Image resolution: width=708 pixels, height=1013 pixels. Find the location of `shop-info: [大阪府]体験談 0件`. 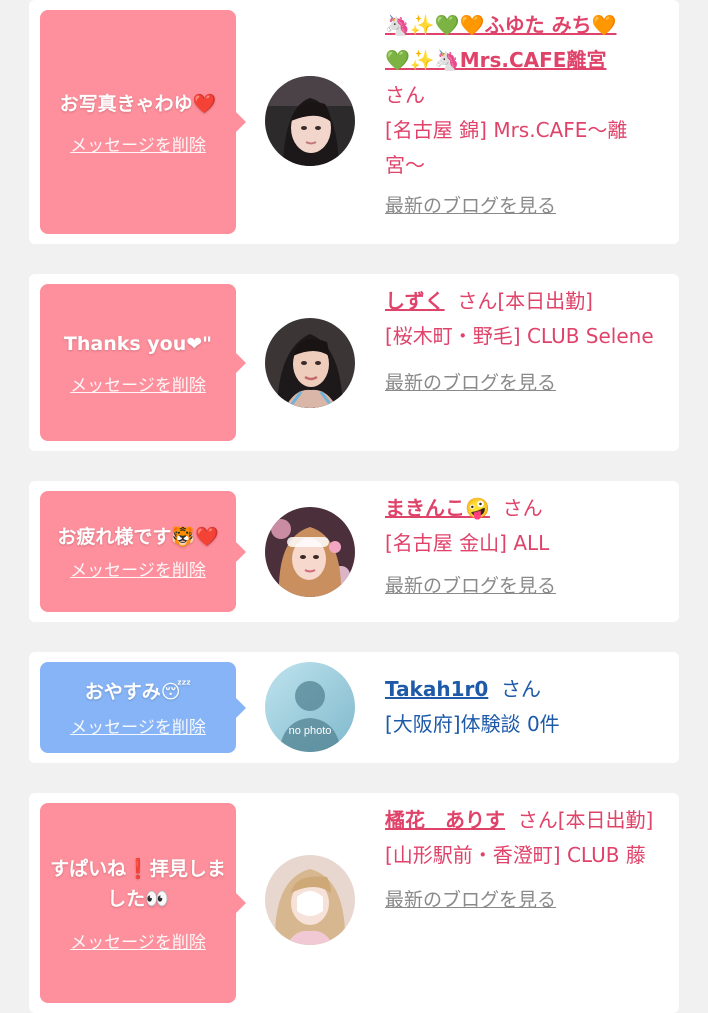

shop-info: [大阪府]体験談 0件 is located at coordinates (472, 724).